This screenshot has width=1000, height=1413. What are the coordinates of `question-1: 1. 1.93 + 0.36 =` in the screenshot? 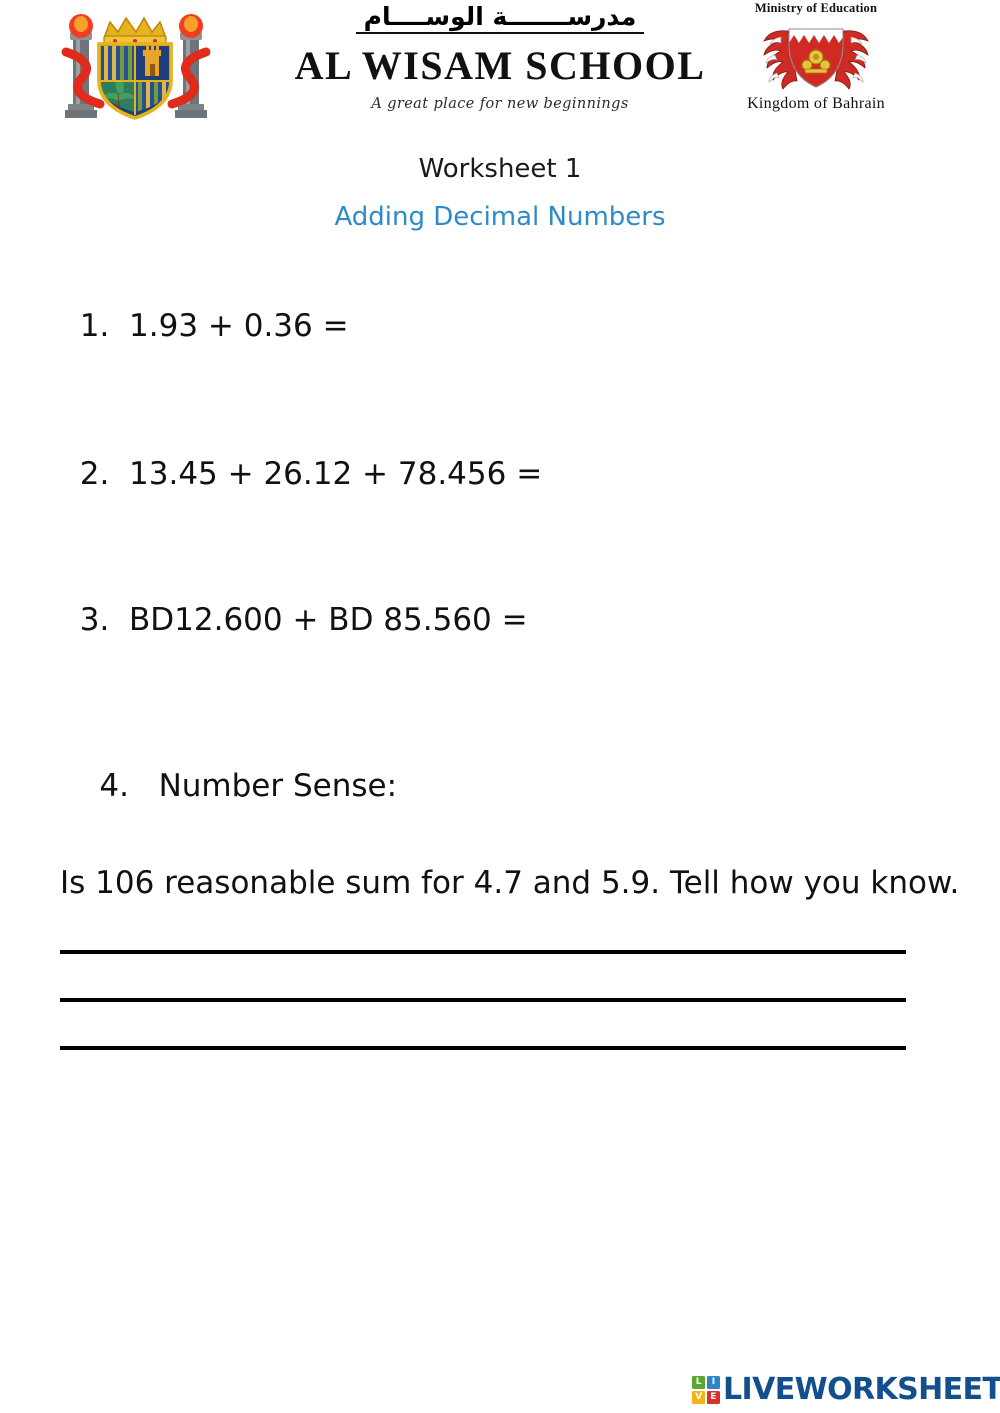 It's located at (204, 308).